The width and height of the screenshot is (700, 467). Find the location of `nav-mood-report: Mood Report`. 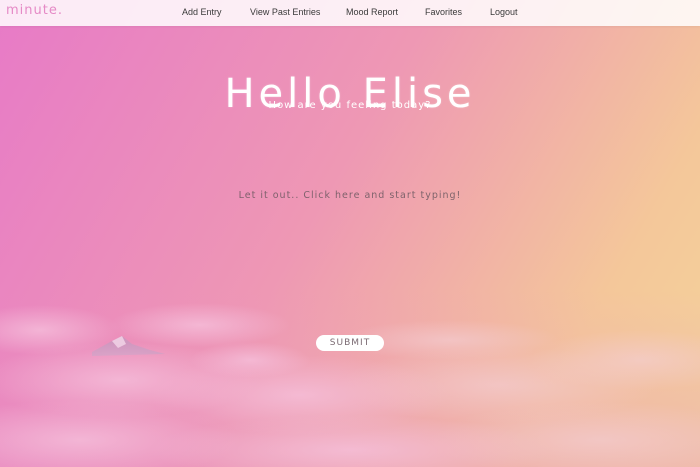

nav-mood-report: Mood Report is located at coordinates (372, 12).